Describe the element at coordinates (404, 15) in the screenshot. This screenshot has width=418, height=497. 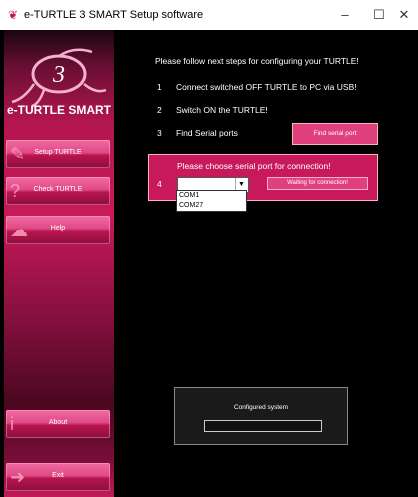
I see `close-button: ✕` at that location.